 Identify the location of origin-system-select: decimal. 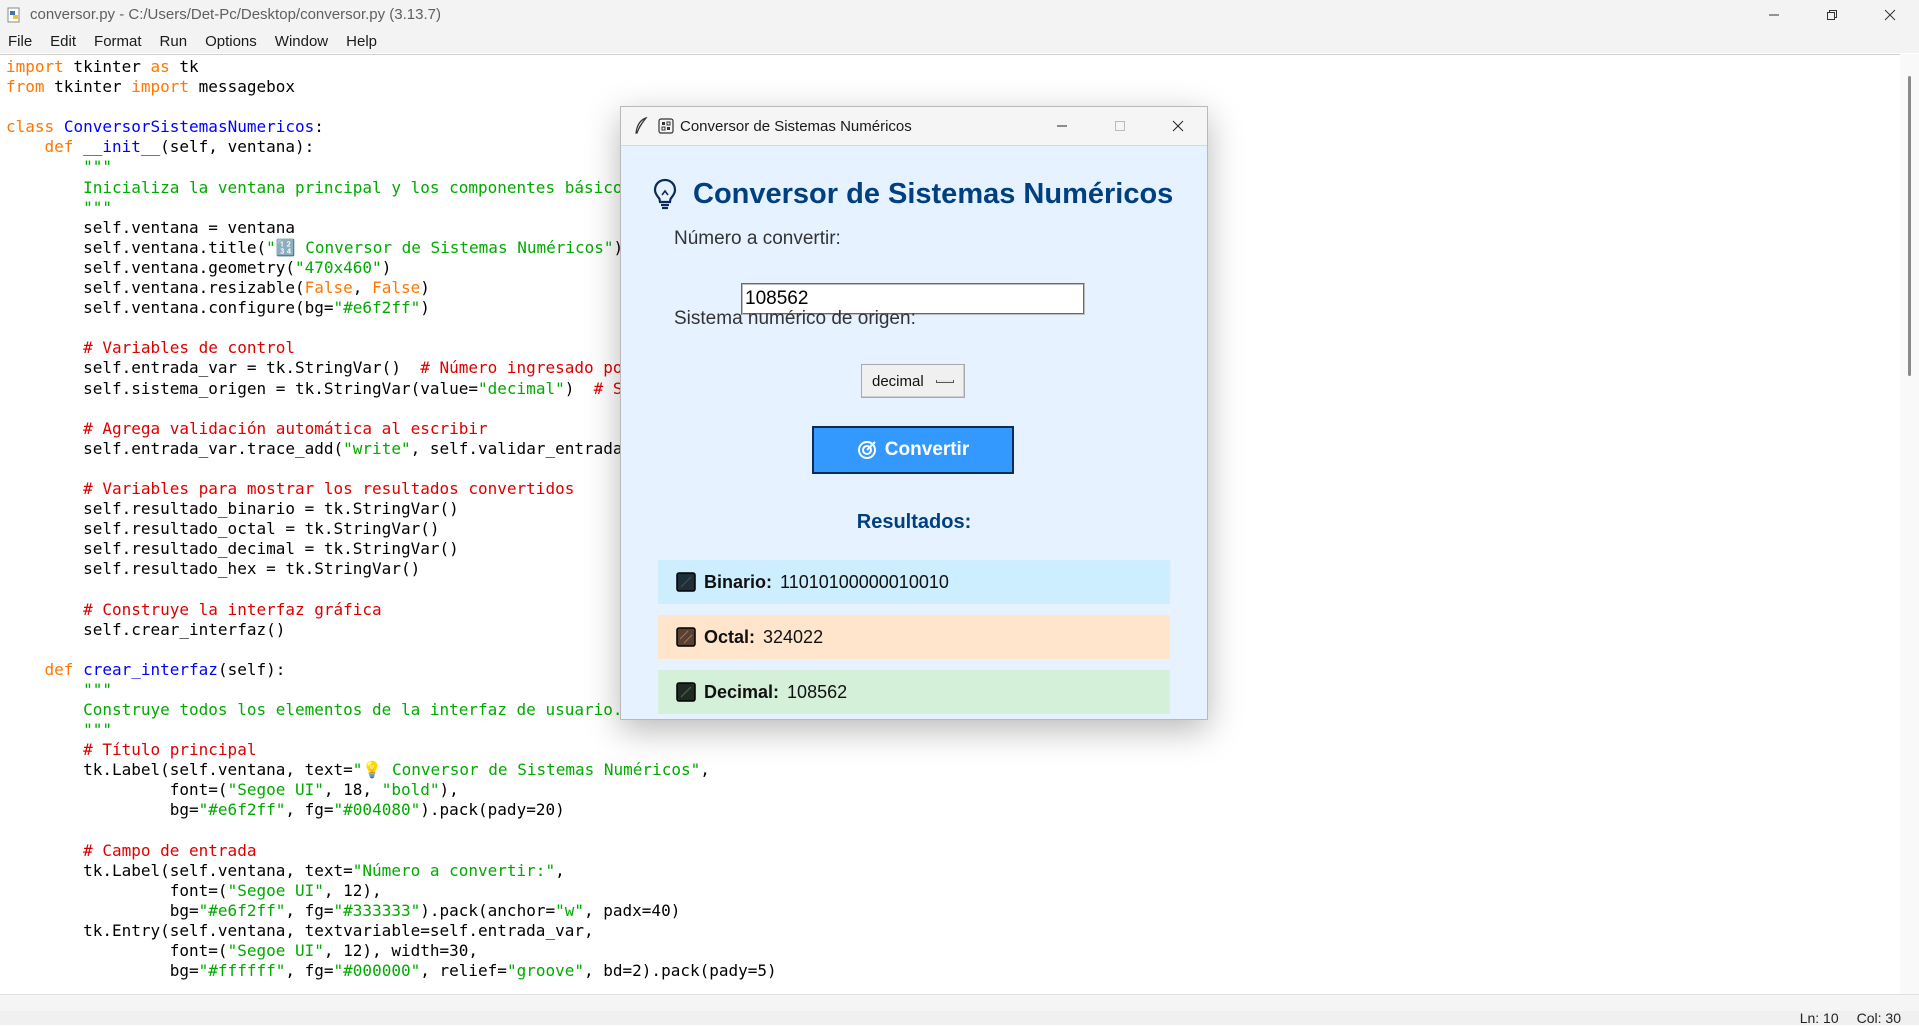
(913, 381).